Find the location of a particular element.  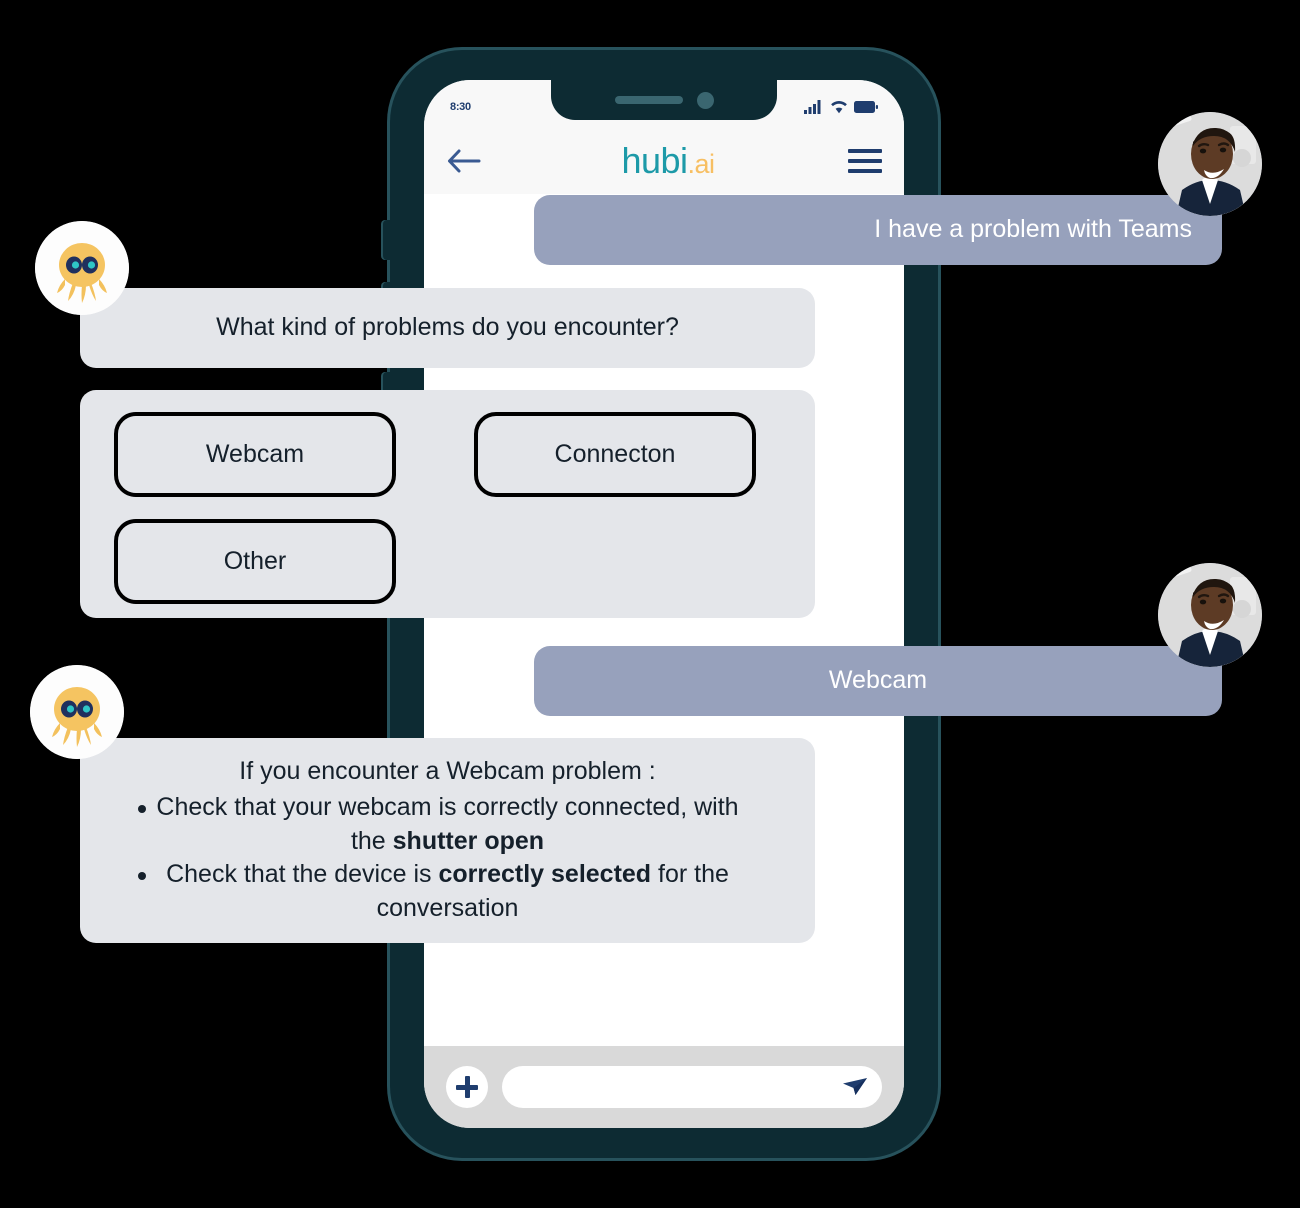

wifi-icon is located at coordinates (839, 107).